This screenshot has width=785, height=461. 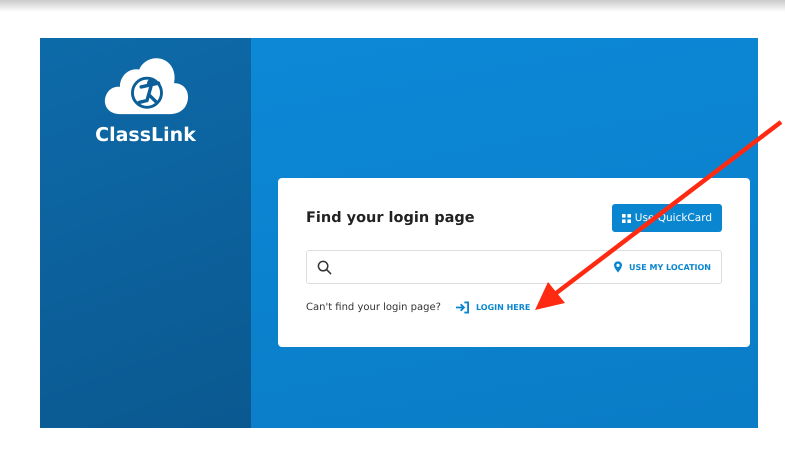 What do you see at coordinates (662, 267) in the screenshot?
I see `use-location-button: USE MY LOCATION` at bounding box center [662, 267].